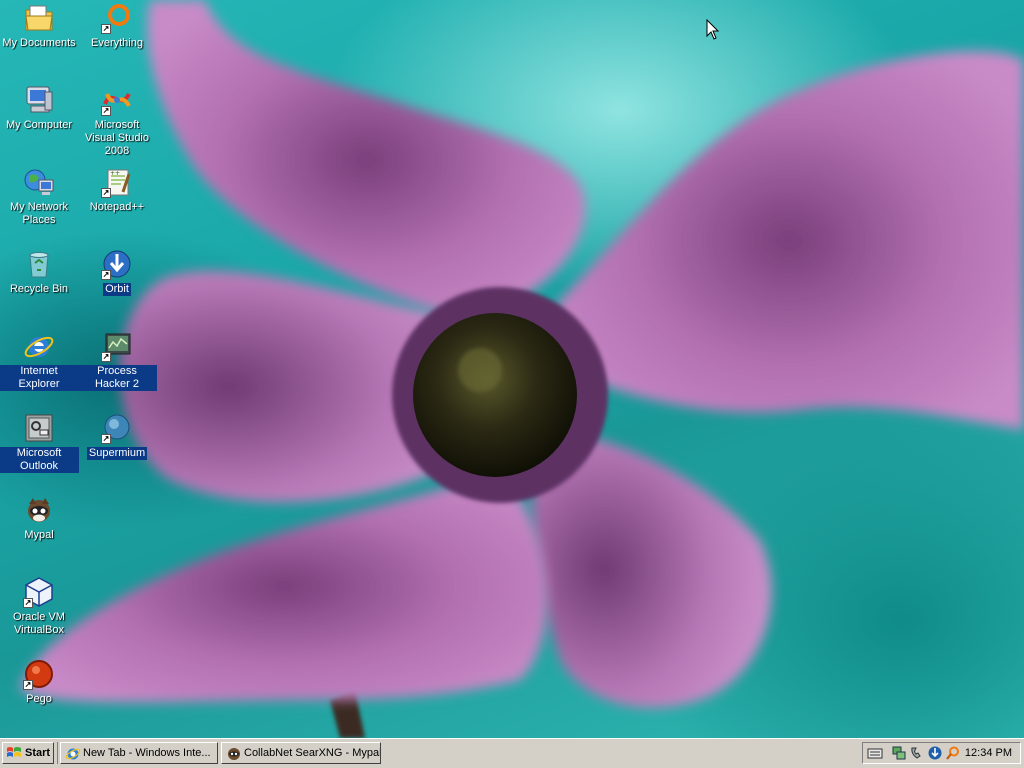  Describe the element at coordinates (39, 264) in the screenshot. I see `recycle-bin-icon` at that location.